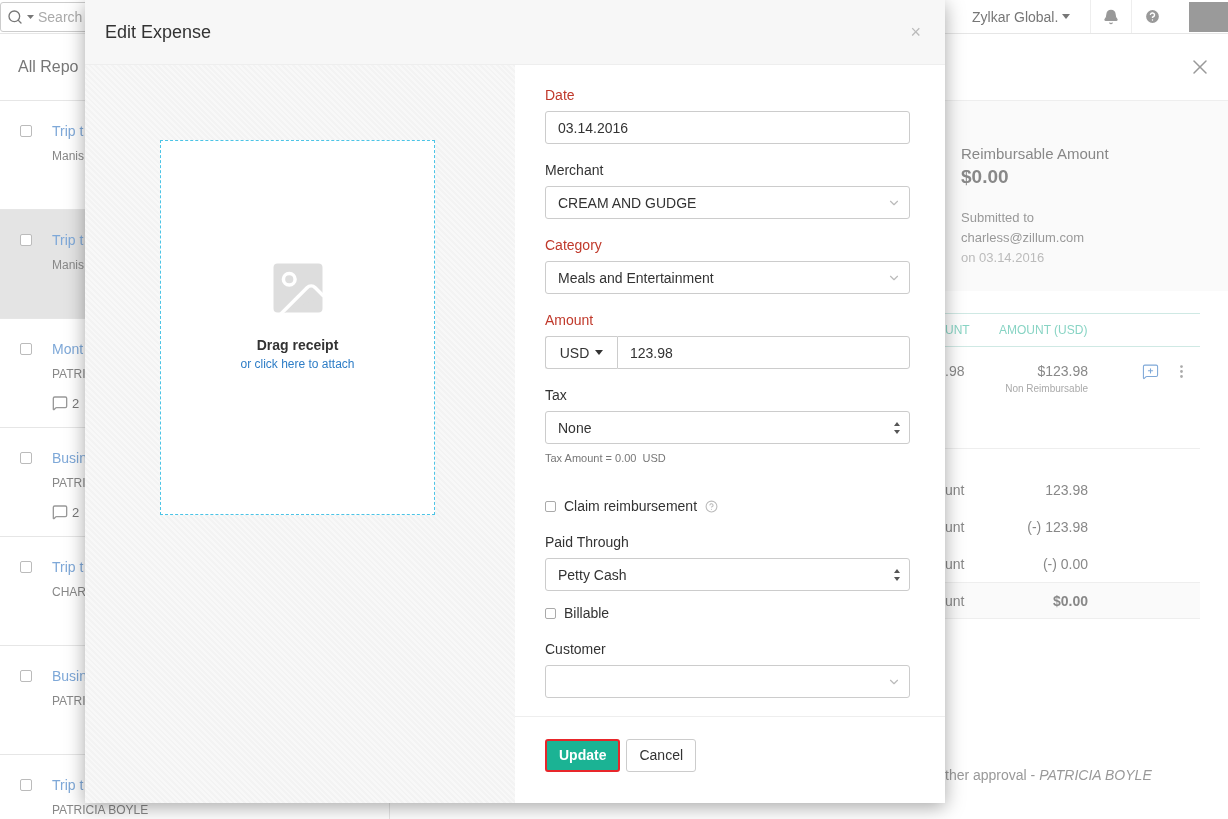 Image resolution: width=1228 pixels, height=819 pixels. What do you see at coordinates (727, 127) in the screenshot?
I see `date-input: 03.14.2016` at bounding box center [727, 127].